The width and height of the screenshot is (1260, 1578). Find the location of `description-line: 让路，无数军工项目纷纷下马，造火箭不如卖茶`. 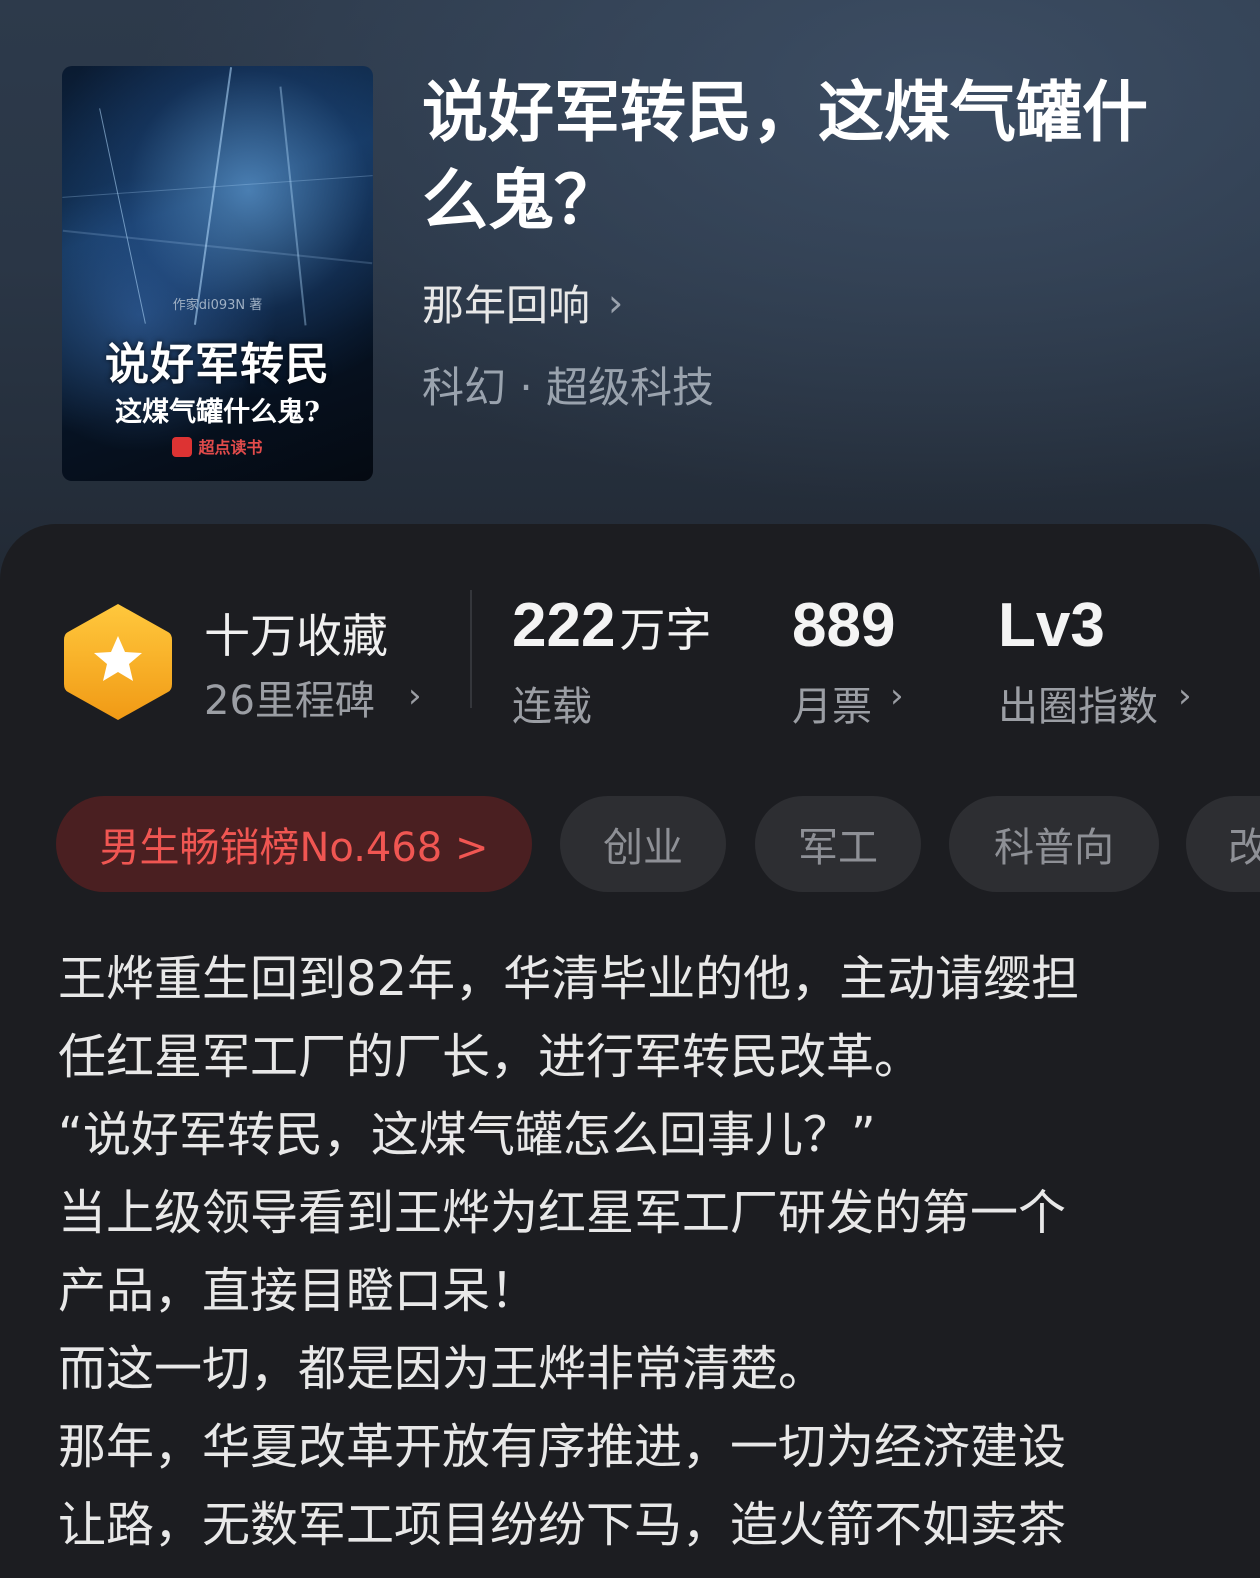

description-line: 让路，无数军工项目纷纷下马，造火箭不如卖茶 is located at coordinates (562, 1525).